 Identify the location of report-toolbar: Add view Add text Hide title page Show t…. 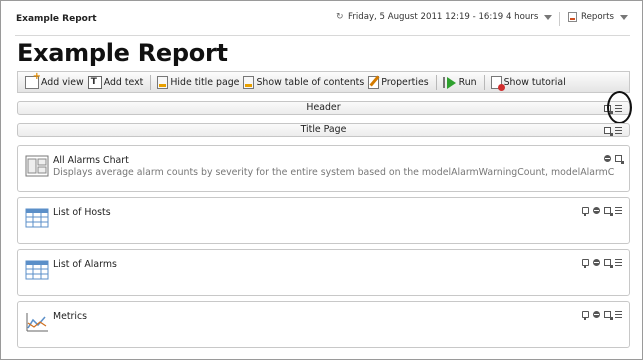
(323, 82).